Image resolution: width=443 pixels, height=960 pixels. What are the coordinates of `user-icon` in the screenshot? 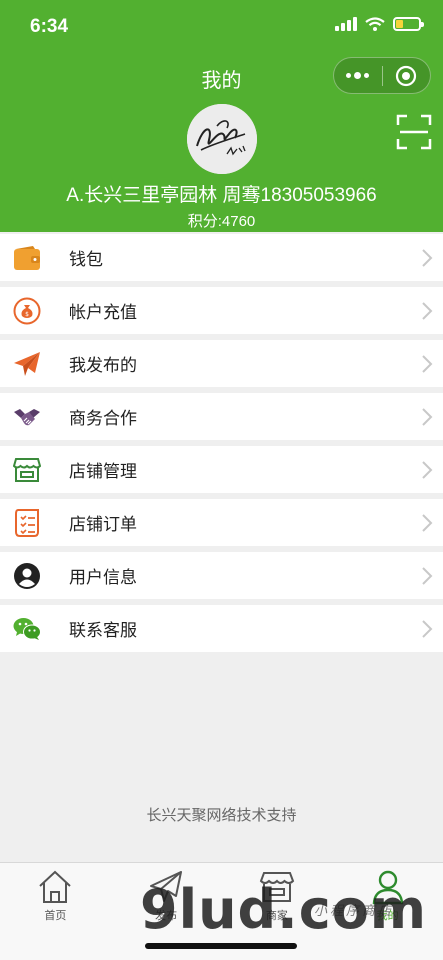 It's located at (27, 576).